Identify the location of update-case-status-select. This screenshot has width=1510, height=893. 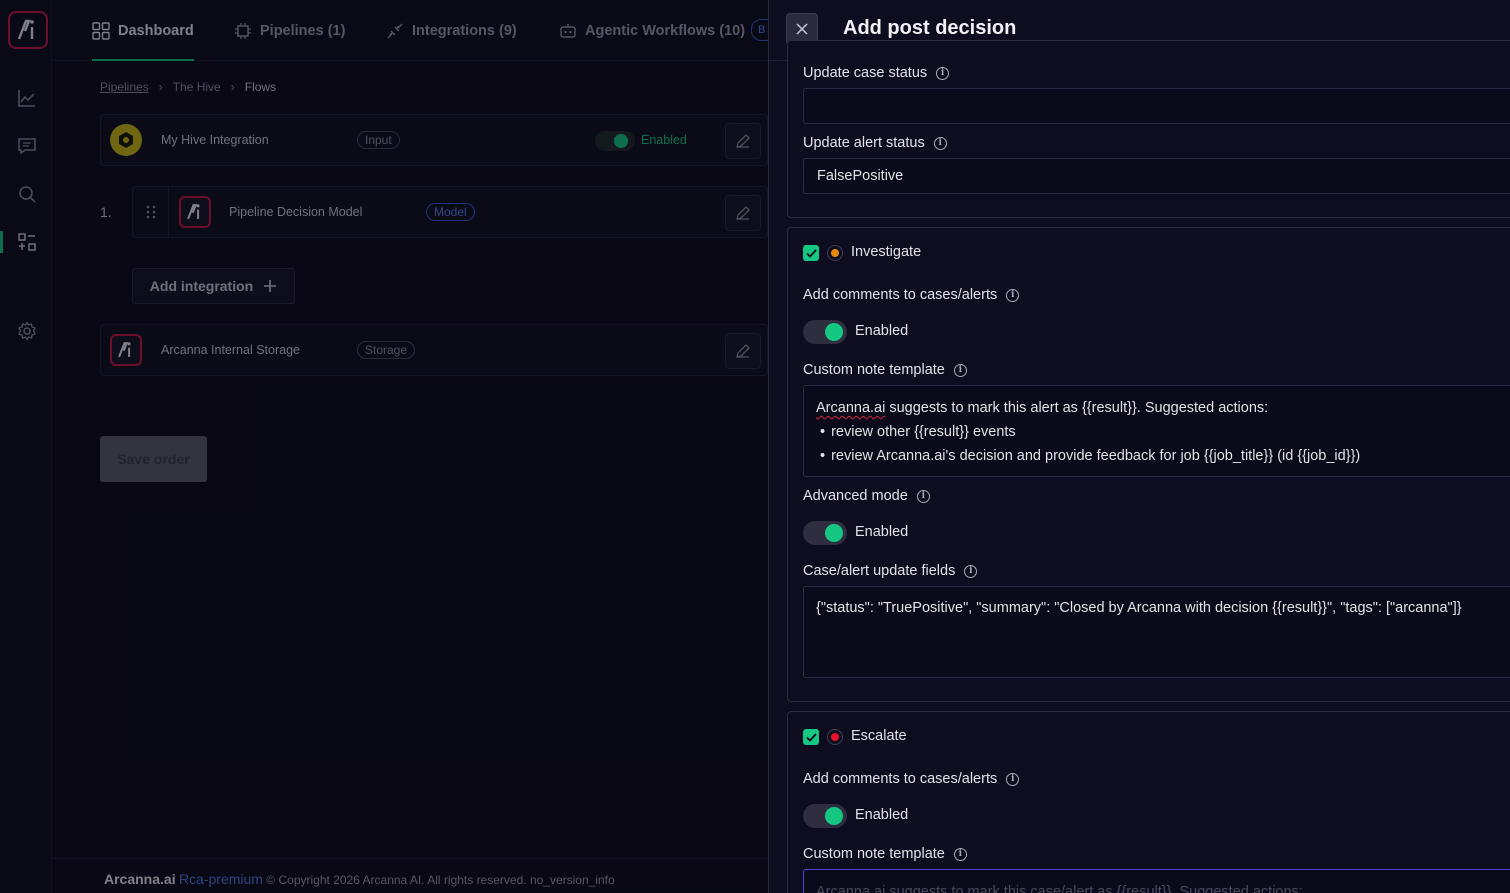
(1156, 106).